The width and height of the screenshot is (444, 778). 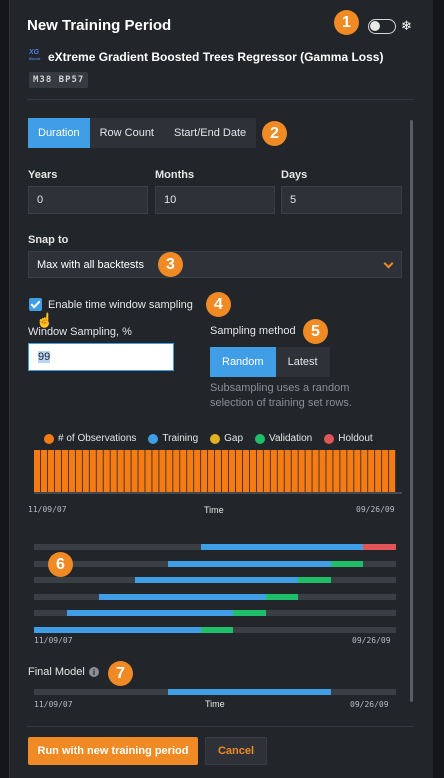 I want to click on time-window-label: Enable time window sampling, so click(x=120, y=305).